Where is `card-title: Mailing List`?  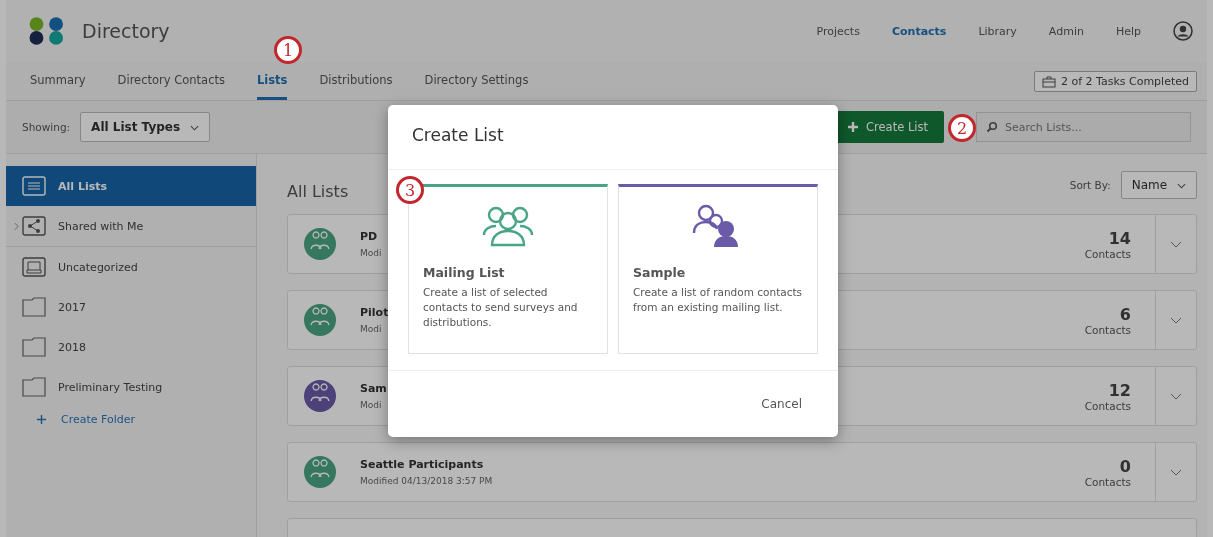
card-title: Mailing List is located at coordinates (464, 272).